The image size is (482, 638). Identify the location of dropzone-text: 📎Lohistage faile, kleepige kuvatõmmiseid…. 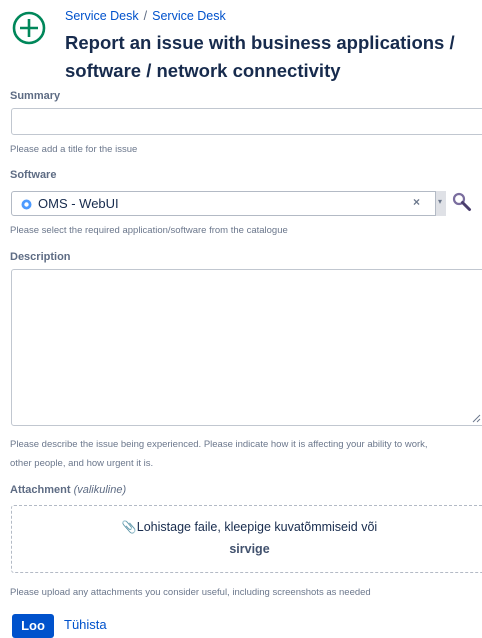
(247, 538).